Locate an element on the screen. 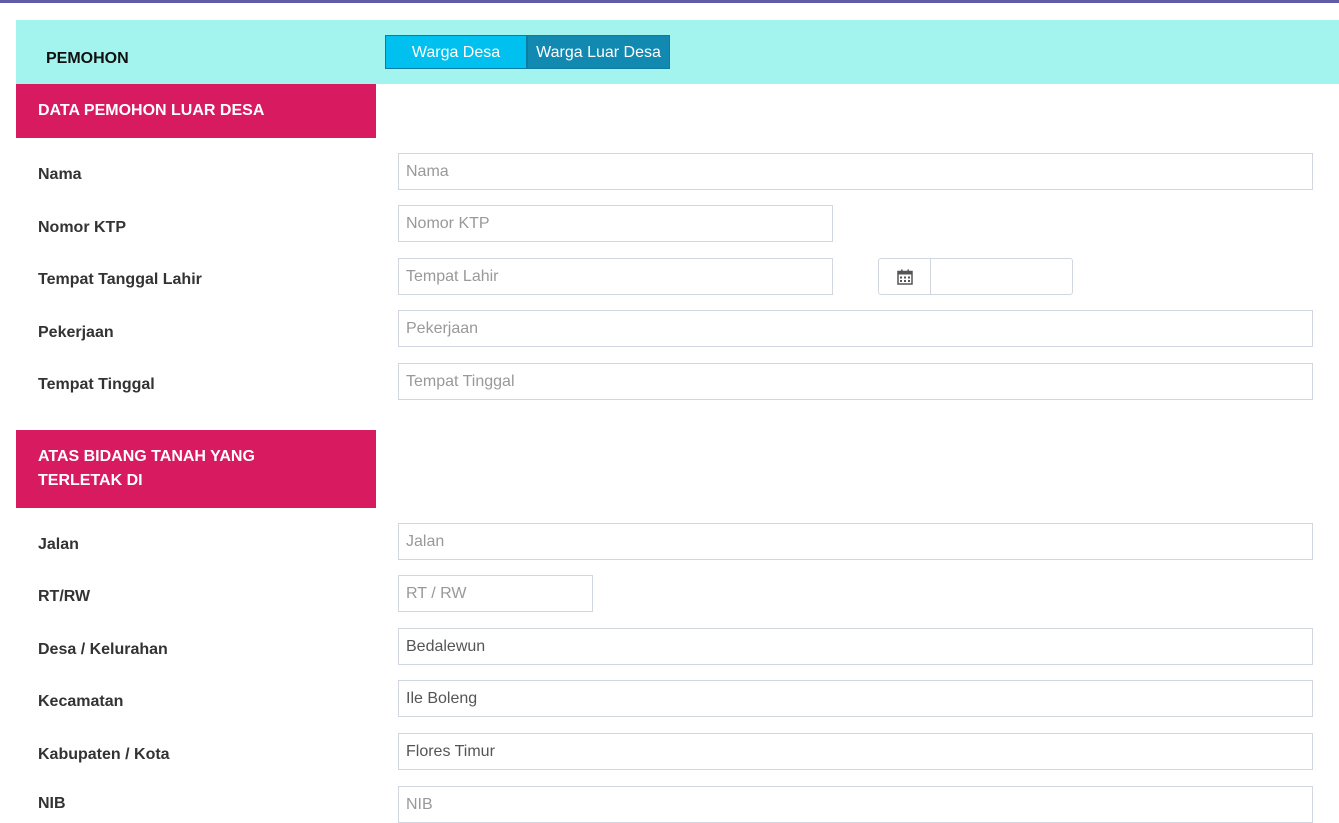 The height and width of the screenshot is (823, 1339). label-nib: NIB is located at coordinates (52, 803).